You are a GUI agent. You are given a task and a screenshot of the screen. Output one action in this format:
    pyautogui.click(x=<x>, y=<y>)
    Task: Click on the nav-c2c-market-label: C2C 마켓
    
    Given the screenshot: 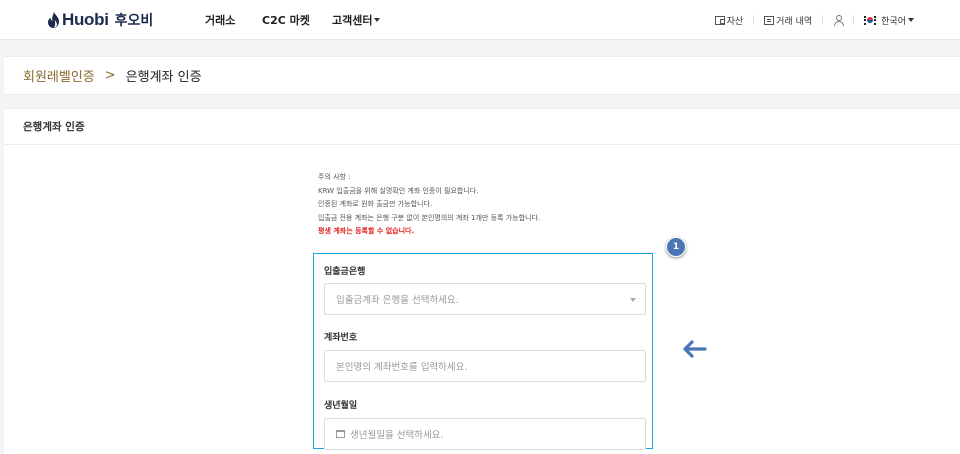 What is the action you would take?
    pyautogui.click(x=286, y=20)
    